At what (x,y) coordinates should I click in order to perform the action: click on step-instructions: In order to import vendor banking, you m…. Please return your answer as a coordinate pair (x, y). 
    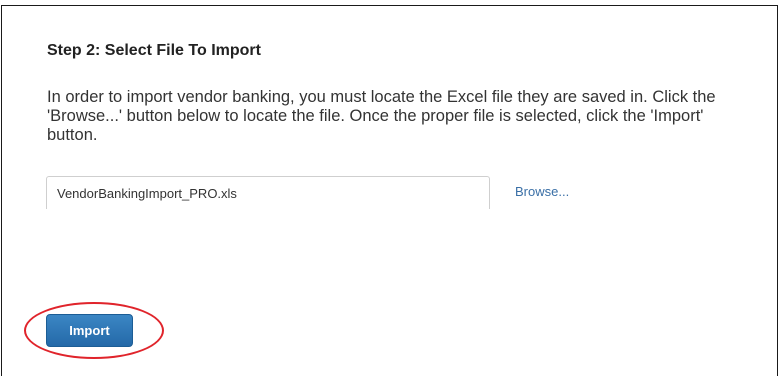
    Looking at the image, I should click on (381, 116).